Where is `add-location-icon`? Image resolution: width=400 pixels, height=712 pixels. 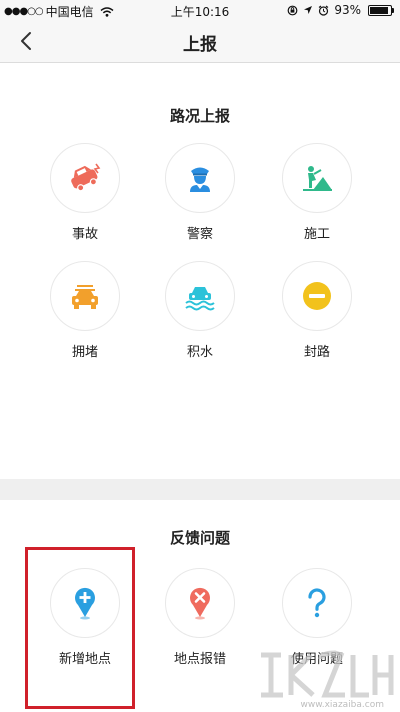 add-location-icon is located at coordinates (85, 603).